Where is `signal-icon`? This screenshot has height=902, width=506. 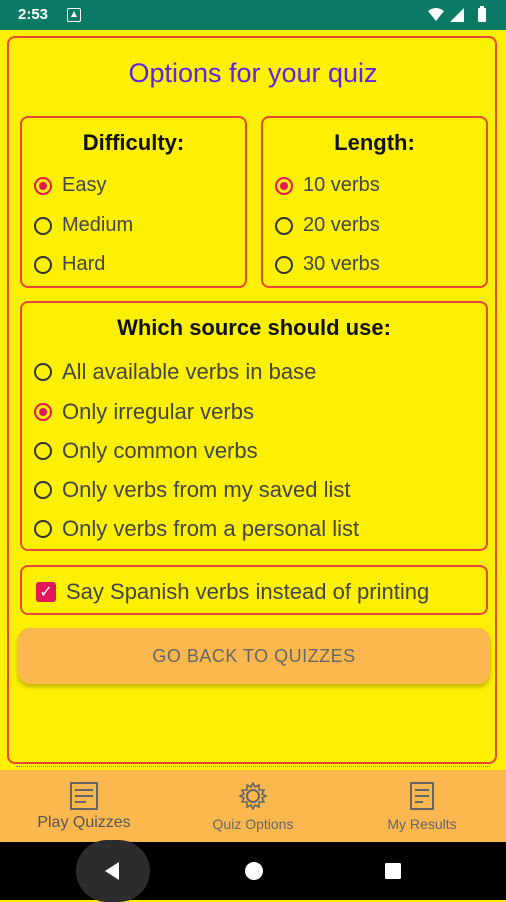
signal-icon is located at coordinates (457, 15).